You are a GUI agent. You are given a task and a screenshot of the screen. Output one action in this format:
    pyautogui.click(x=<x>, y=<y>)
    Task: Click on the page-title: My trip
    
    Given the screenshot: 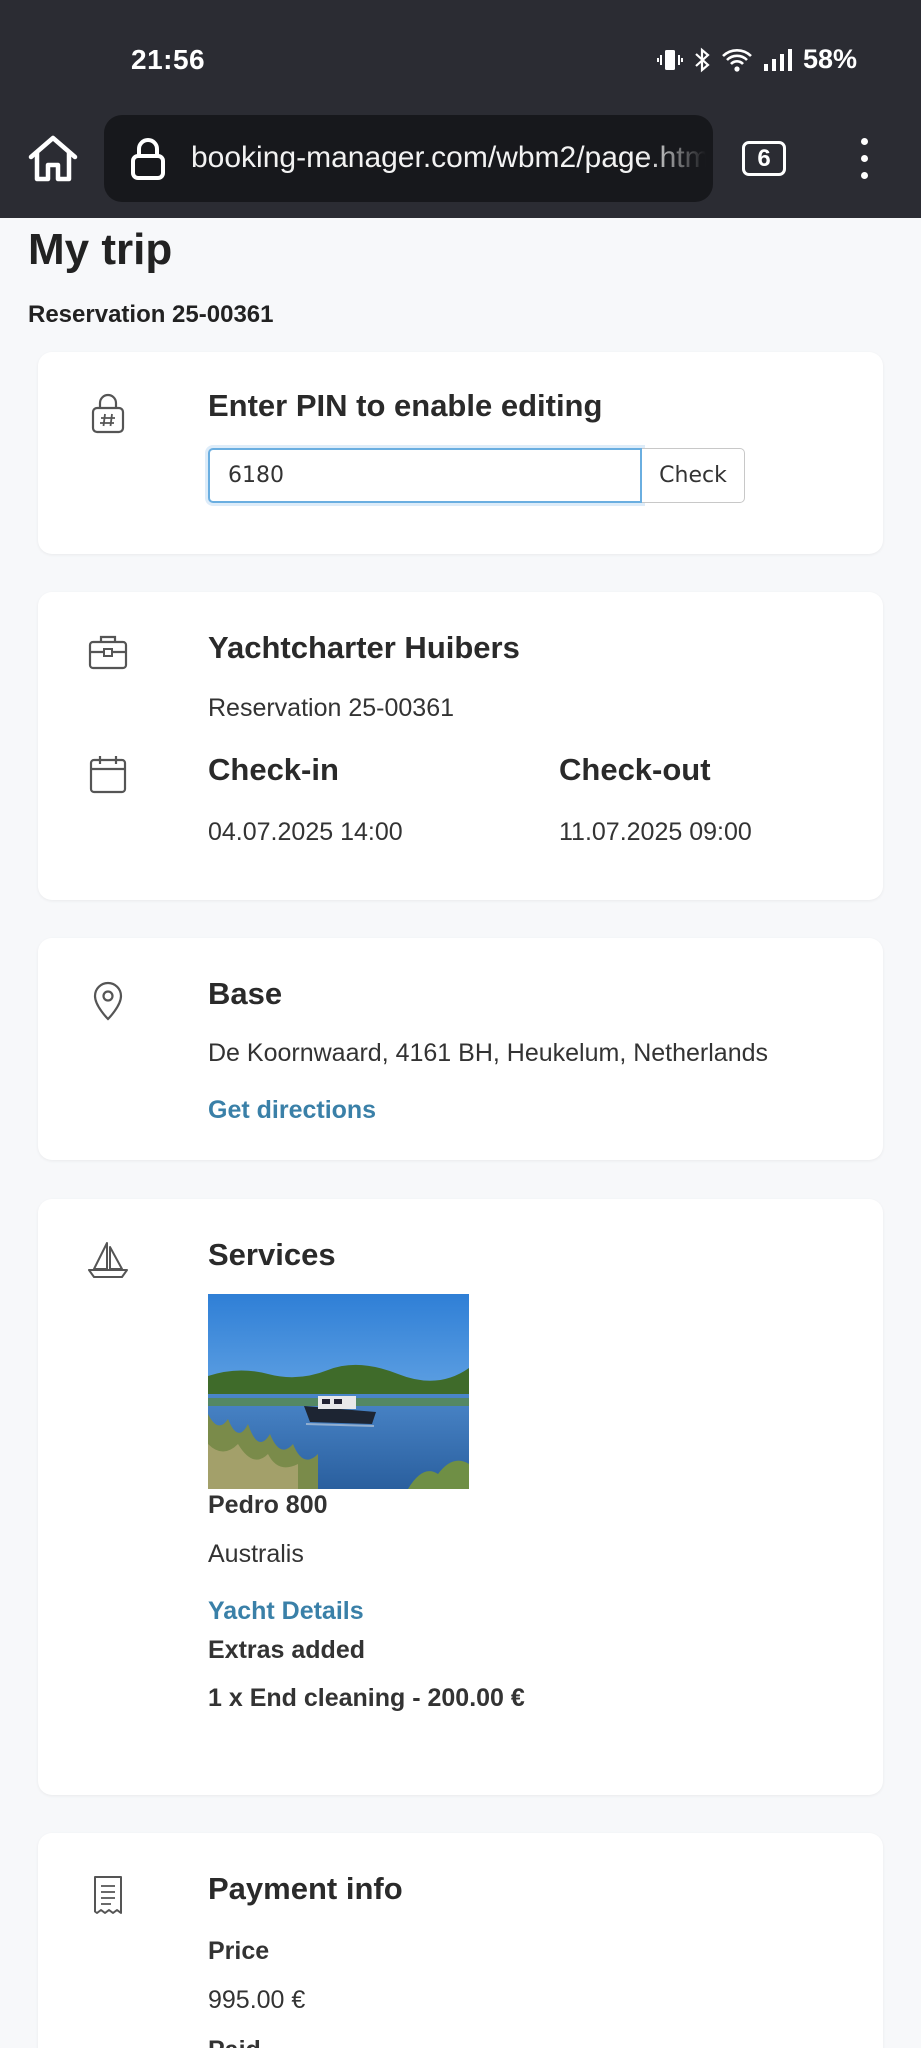 What is the action you would take?
    pyautogui.click(x=100, y=249)
    